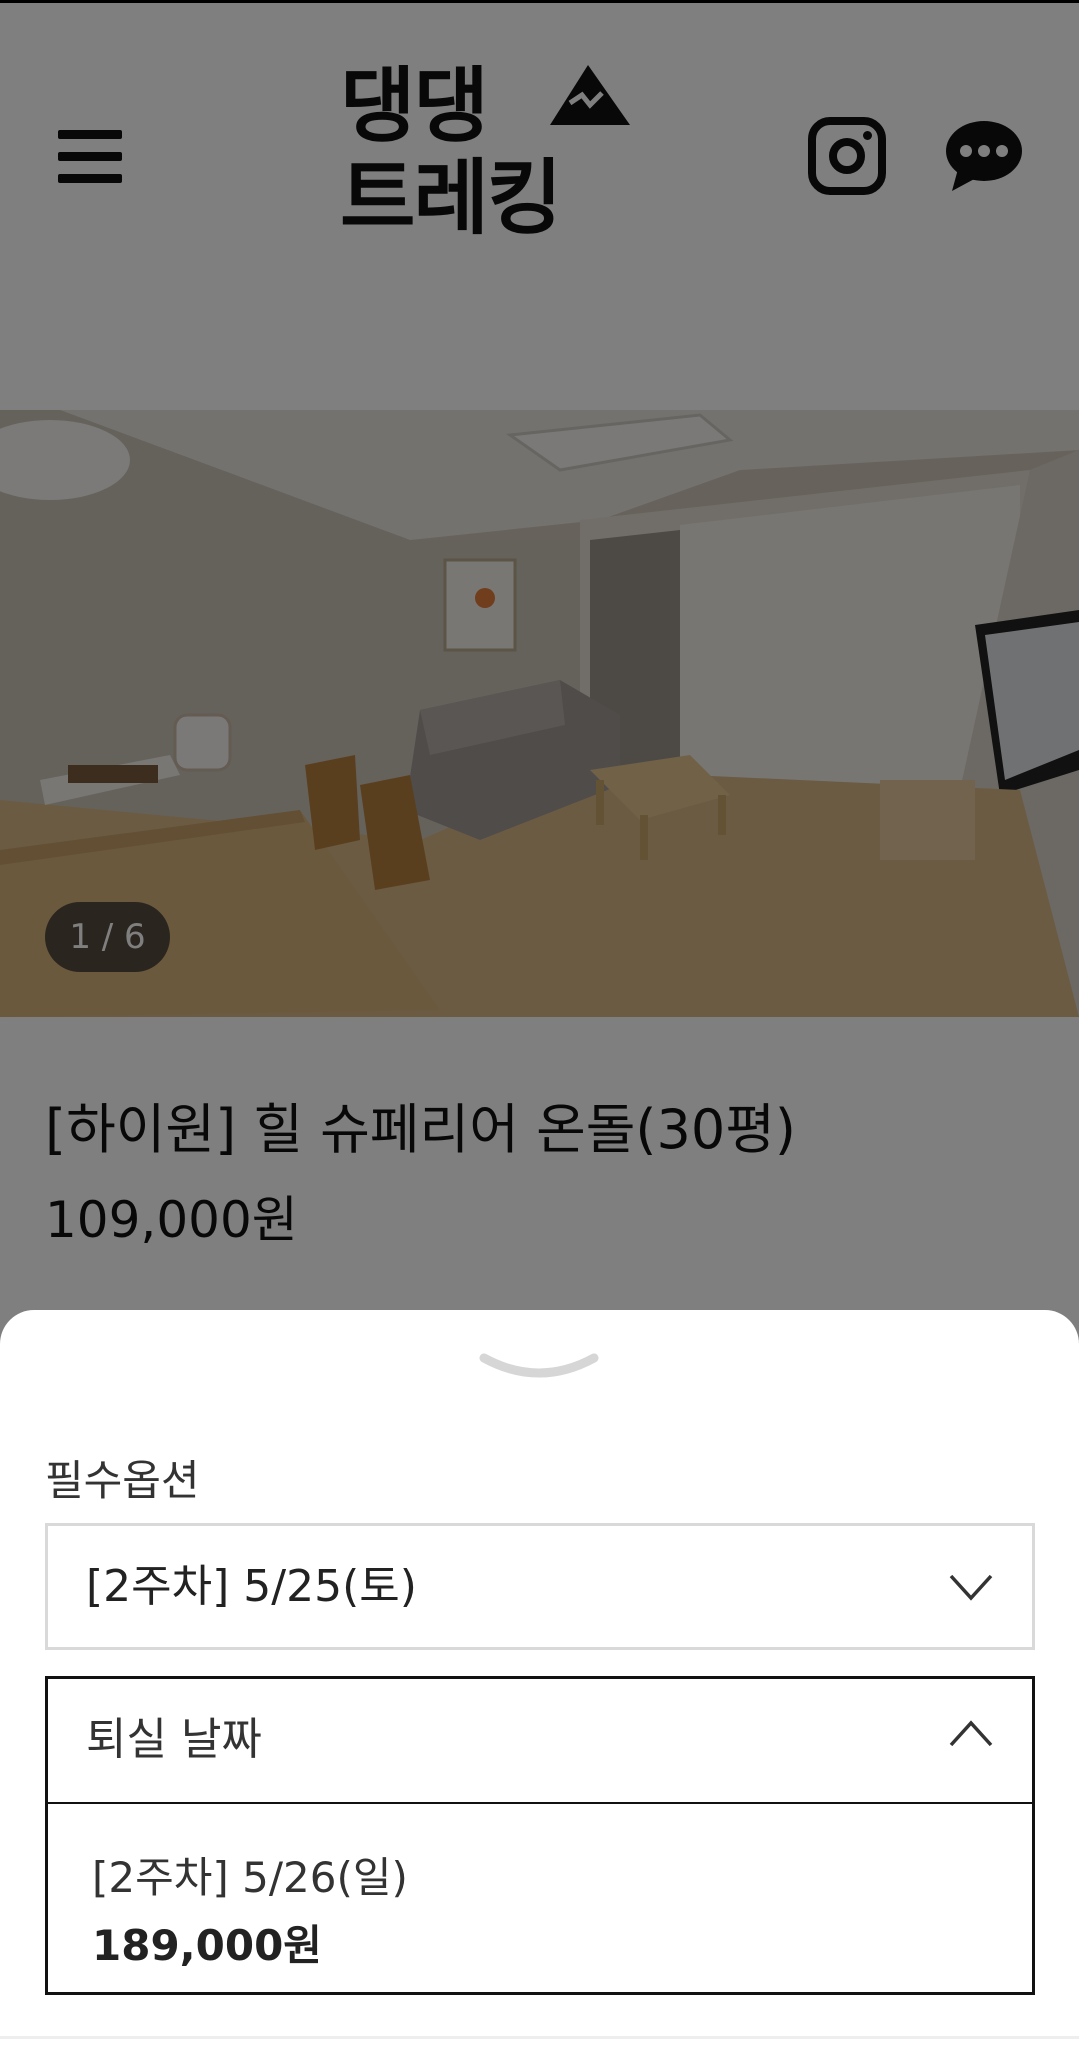 The height and width of the screenshot is (2059, 1079). I want to click on chevron-down-icon, so click(971, 1587).